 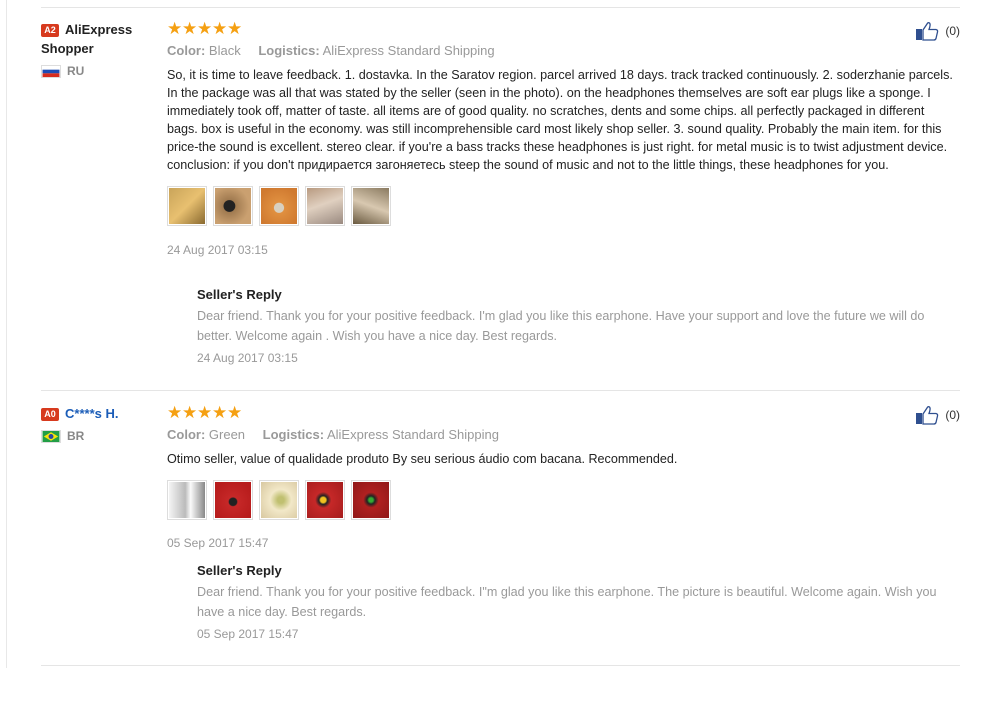 I want to click on reviewer-country: RU, so click(x=100, y=71).